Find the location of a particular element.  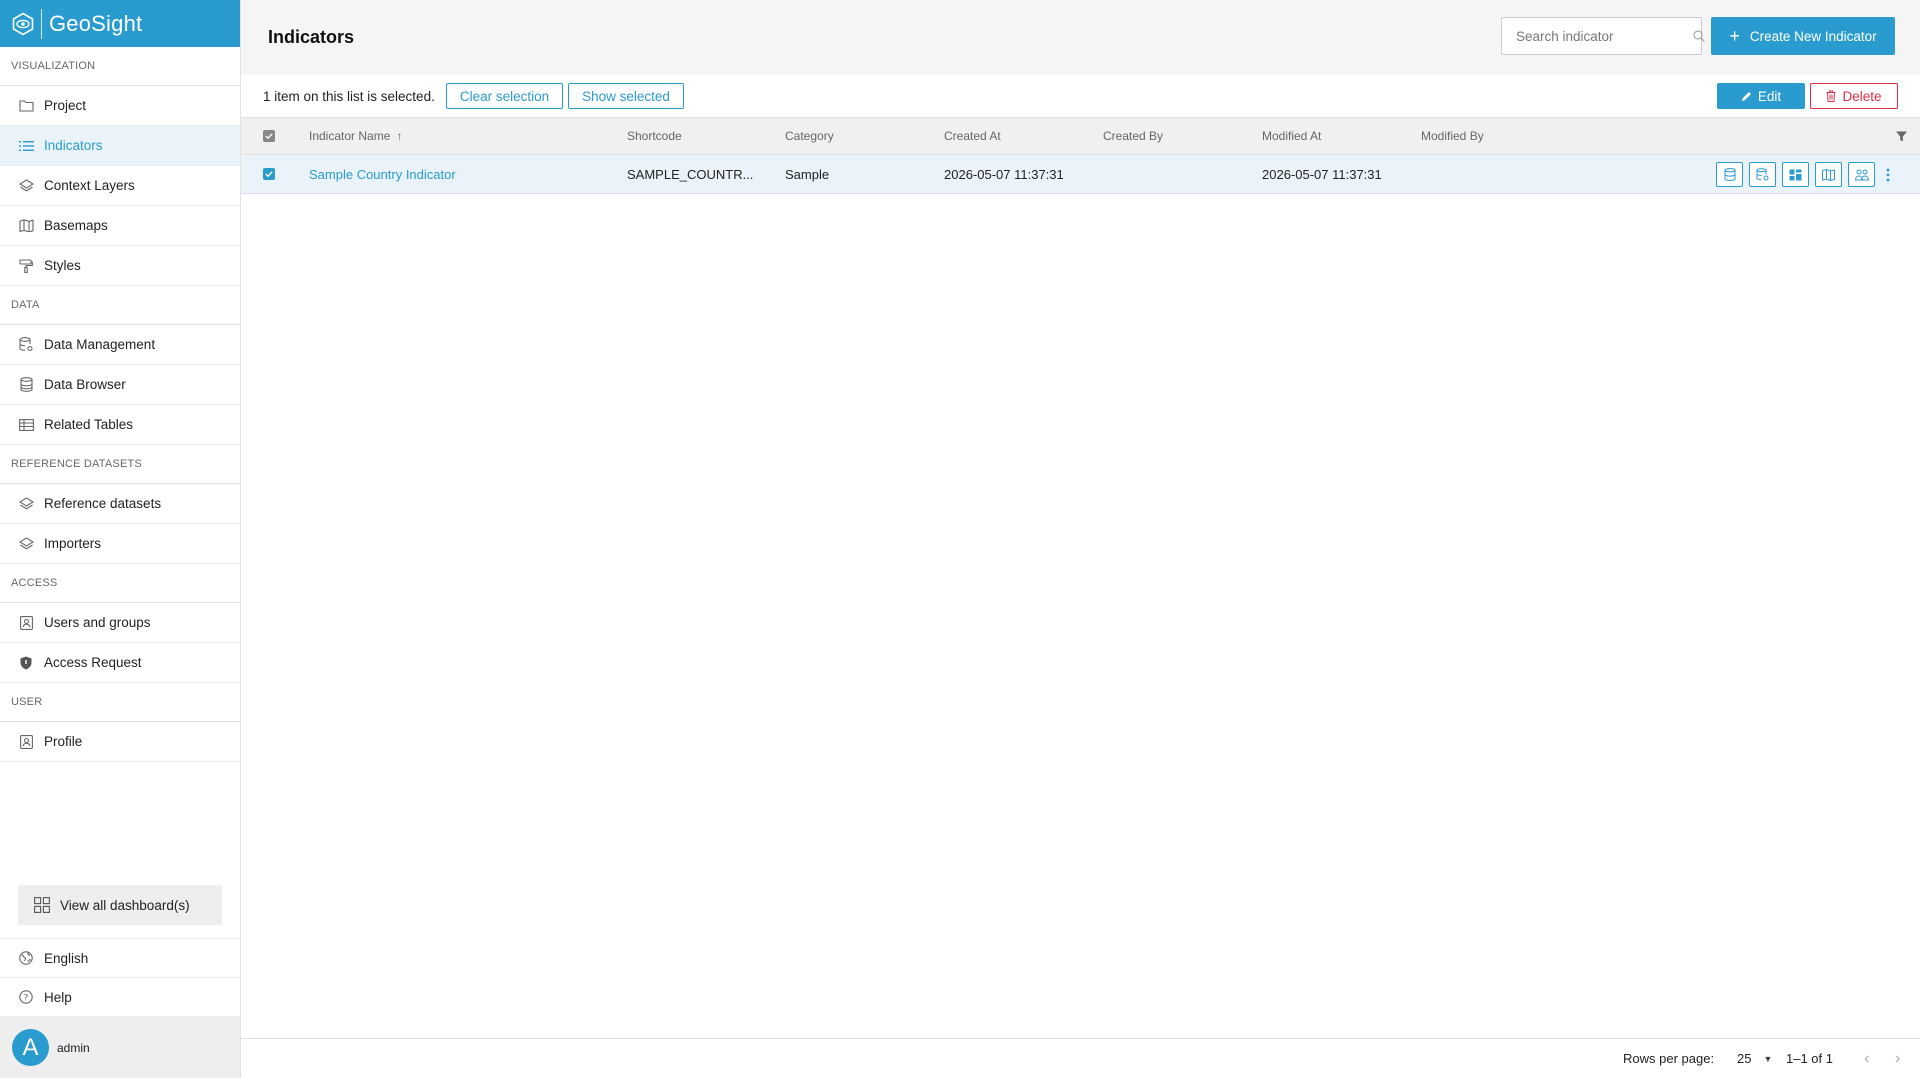

create-new-indicator-button: + Create New Indicator is located at coordinates (1803, 36).